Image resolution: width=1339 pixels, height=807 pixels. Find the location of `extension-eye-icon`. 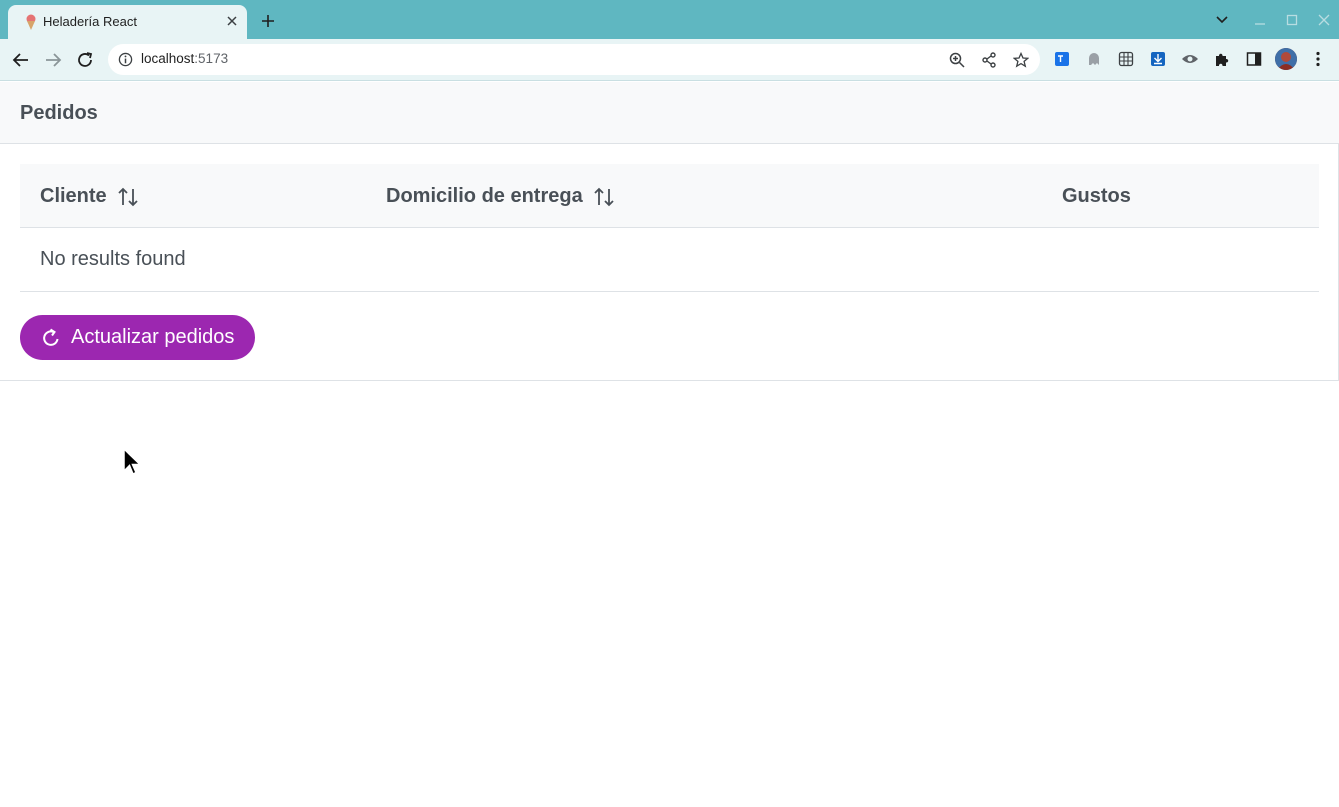

extension-eye-icon is located at coordinates (1190, 59).